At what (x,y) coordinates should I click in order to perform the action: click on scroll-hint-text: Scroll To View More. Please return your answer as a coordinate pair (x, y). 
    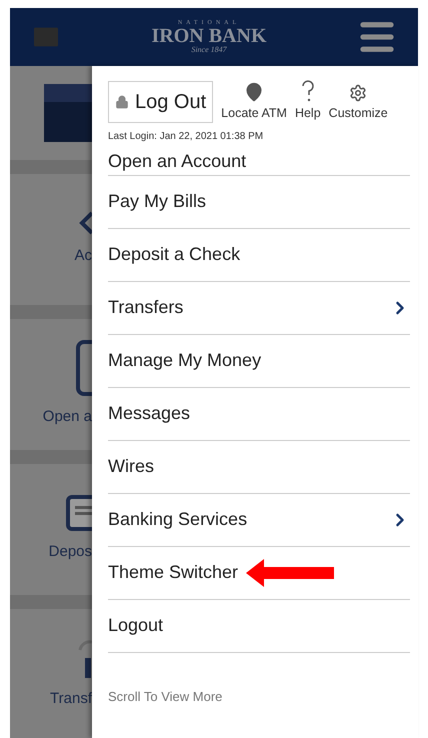
    Looking at the image, I should click on (166, 697).